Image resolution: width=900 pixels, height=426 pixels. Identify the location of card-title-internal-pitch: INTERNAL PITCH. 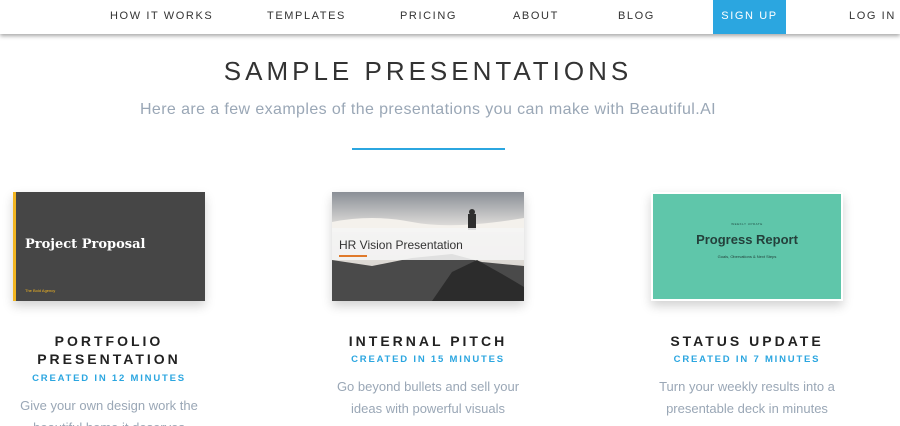
(428, 341).